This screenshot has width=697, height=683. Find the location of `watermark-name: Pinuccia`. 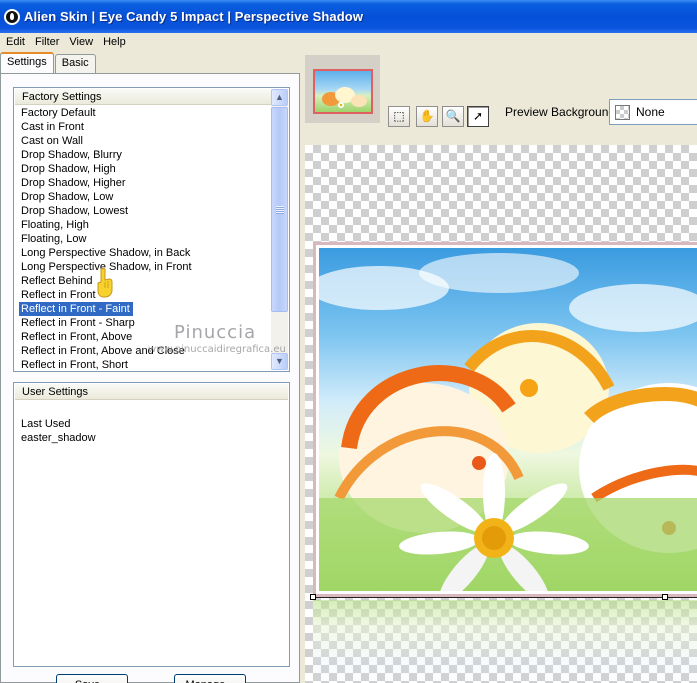

watermark-name: Pinuccia is located at coordinates (215, 332).